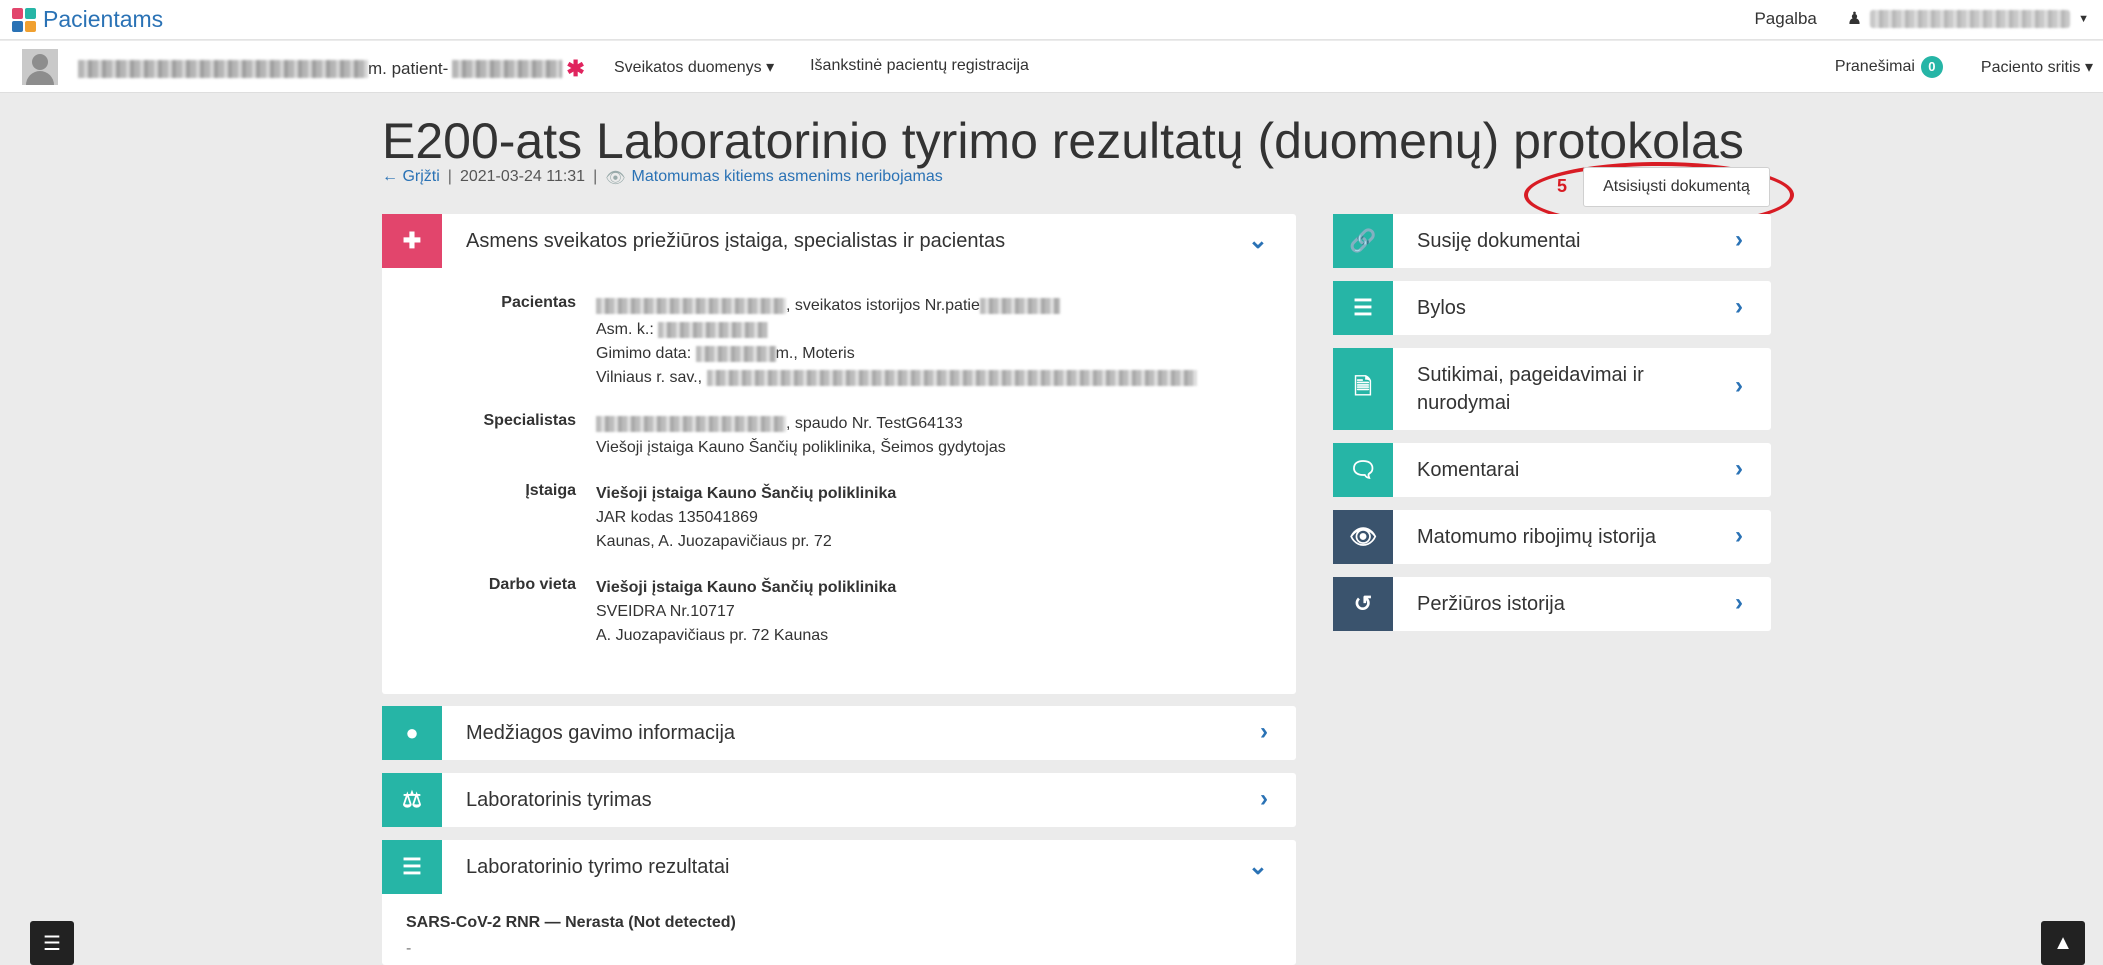 This screenshot has height=965, width=2103. I want to click on sample-info-panel: ● Medžiagos gavimo informacija ›, so click(839, 733).